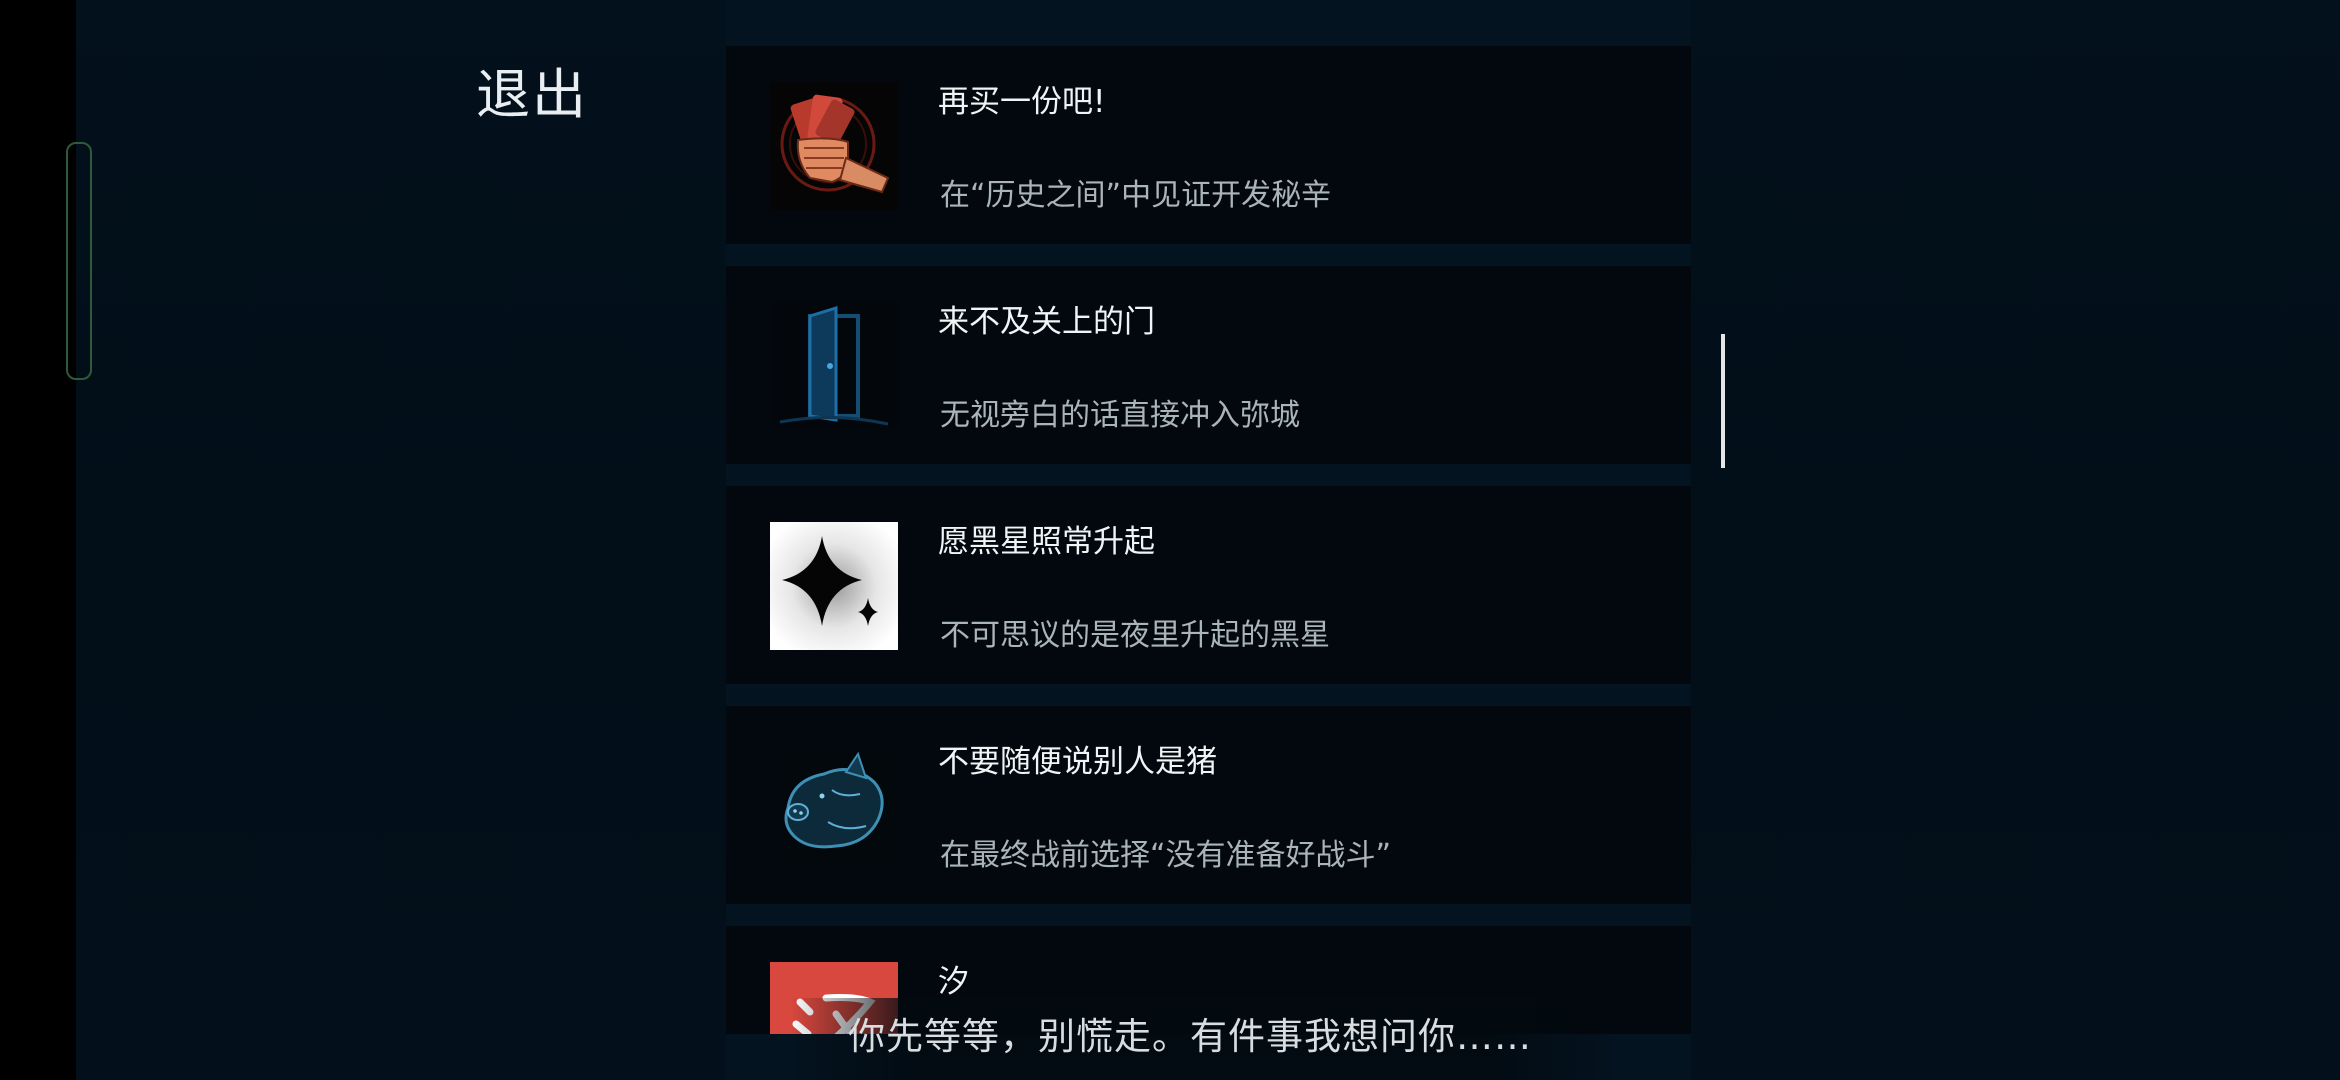 The height and width of the screenshot is (1080, 2340). What do you see at coordinates (1208, 805) in the screenshot?
I see `achievement-item: 不要随便说别人是猪 在最终战前选择“没有准备好战斗”` at bounding box center [1208, 805].